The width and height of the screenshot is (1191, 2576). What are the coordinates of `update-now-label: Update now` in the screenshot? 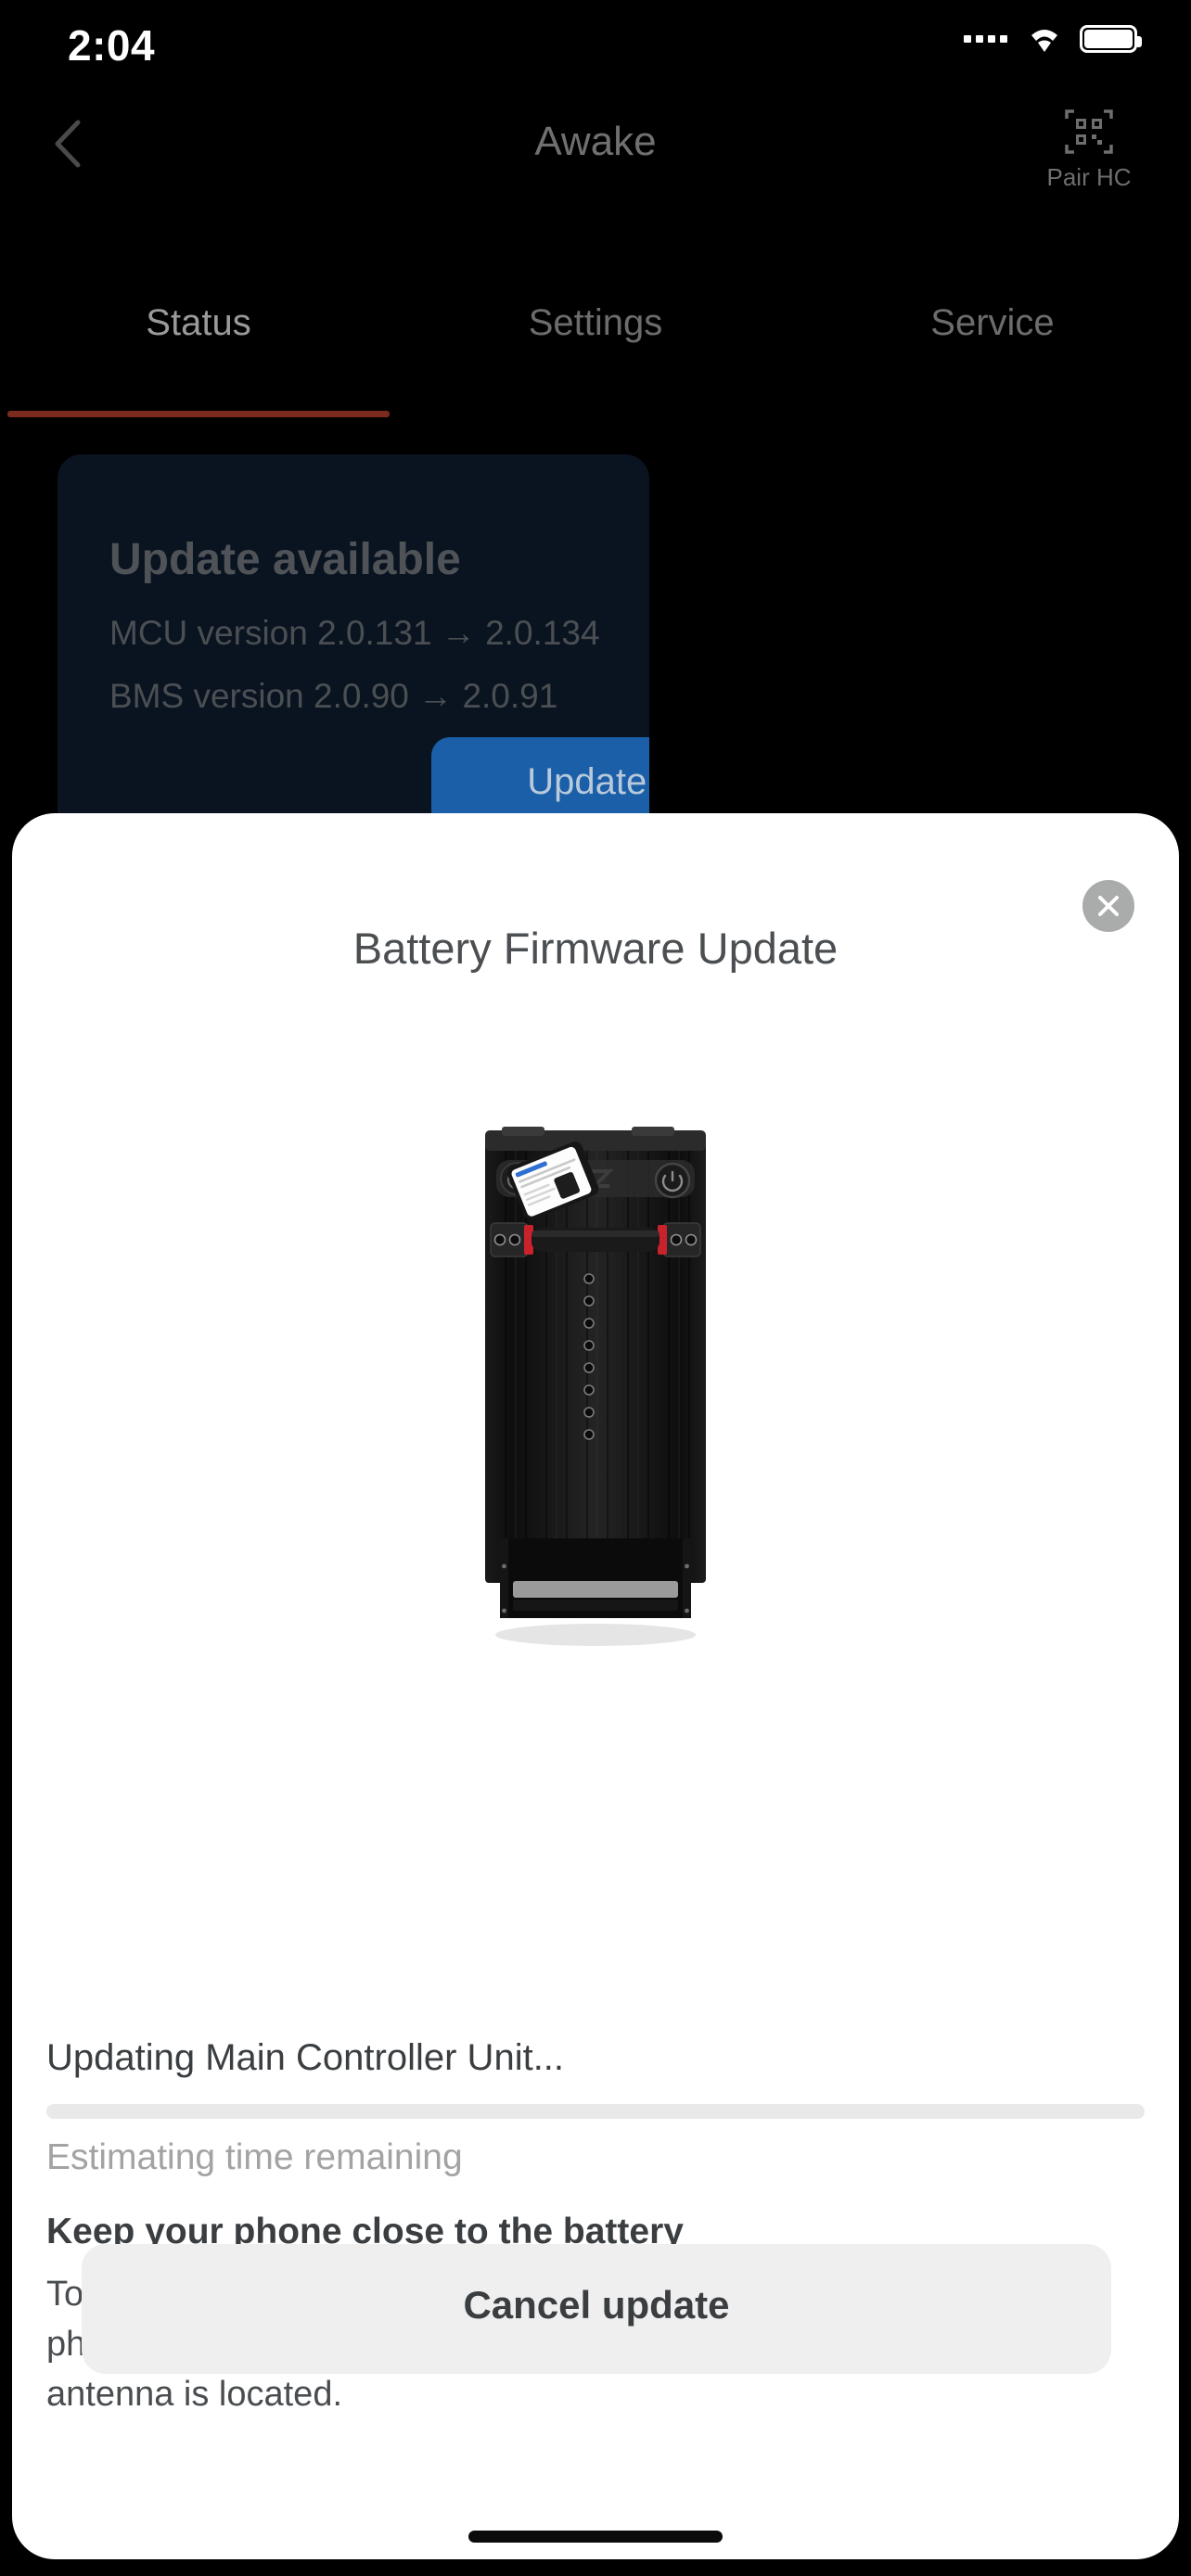 It's located at (588, 782).